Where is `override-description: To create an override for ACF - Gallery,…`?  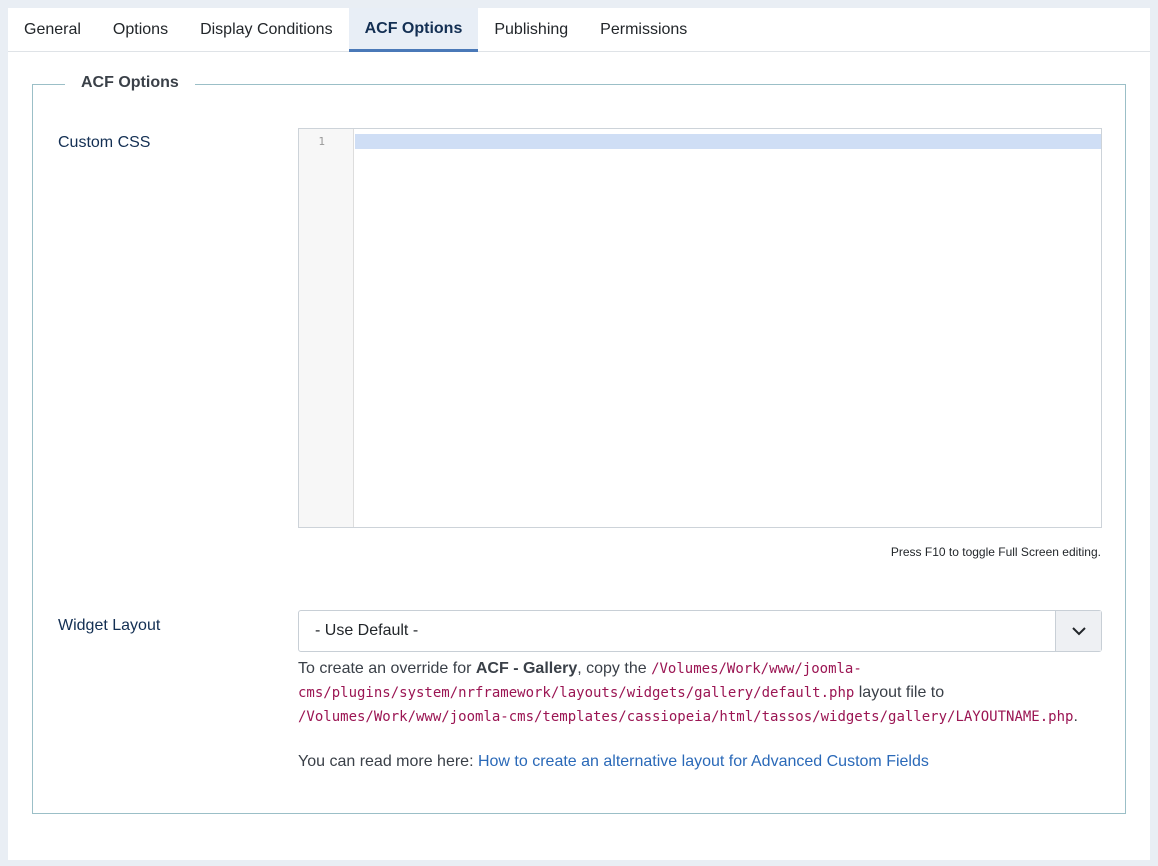
override-description: To create an override for ACF - Gallery,… is located at coordinates (688, 692).